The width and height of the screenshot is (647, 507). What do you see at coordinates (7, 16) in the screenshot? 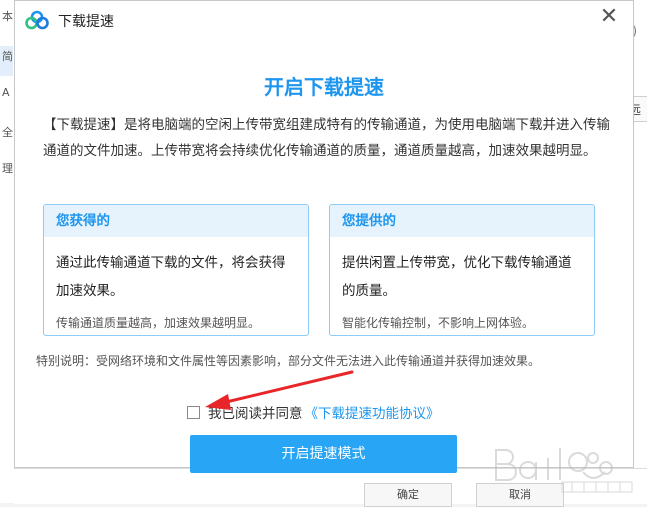
I see `background-text: 本` at bounding box center [7, 16].